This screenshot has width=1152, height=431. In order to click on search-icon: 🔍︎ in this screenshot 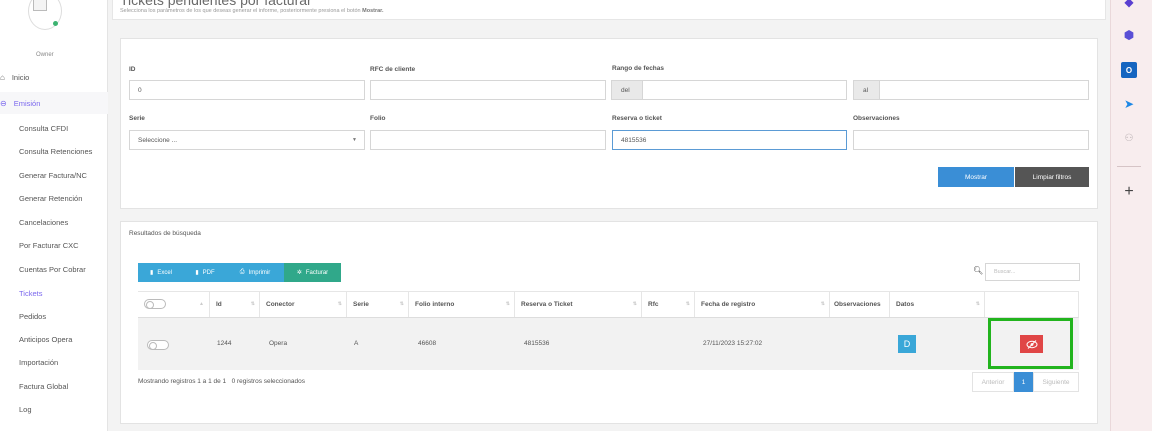, I will do `click(978, 270)`.